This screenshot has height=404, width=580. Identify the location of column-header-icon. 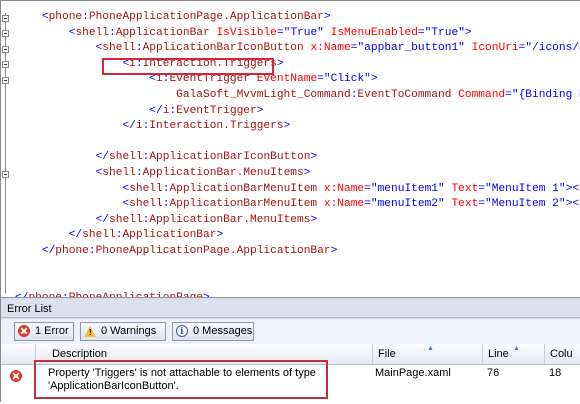
(18, 354).